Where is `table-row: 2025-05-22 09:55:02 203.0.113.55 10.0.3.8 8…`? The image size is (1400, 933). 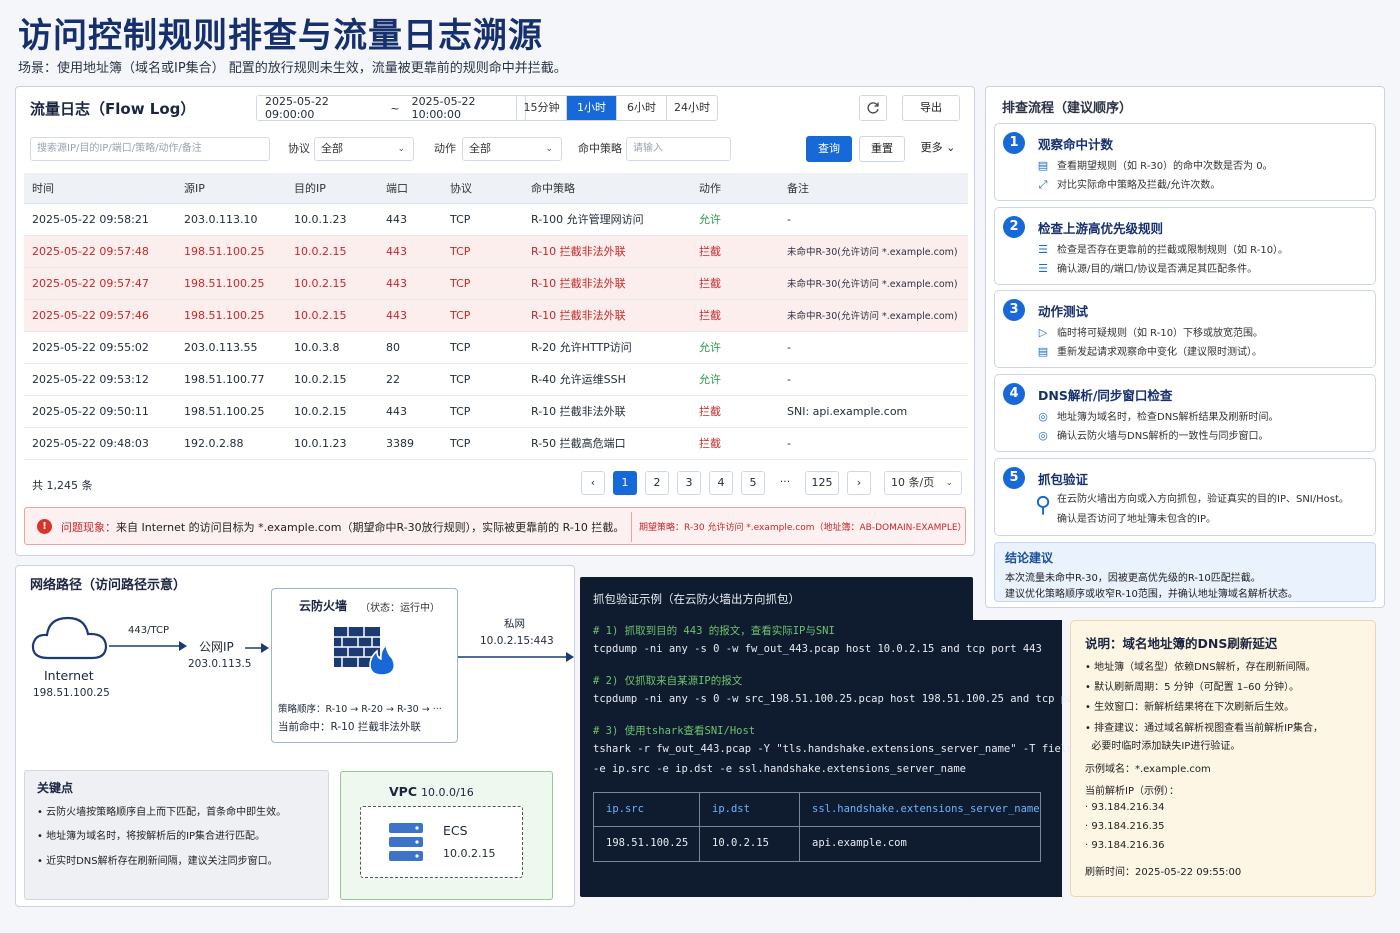 table-row: 2025-05-22 09:55:02 203.0.113.55 10.0.3.8 8… is located at coordinates (496, 347).